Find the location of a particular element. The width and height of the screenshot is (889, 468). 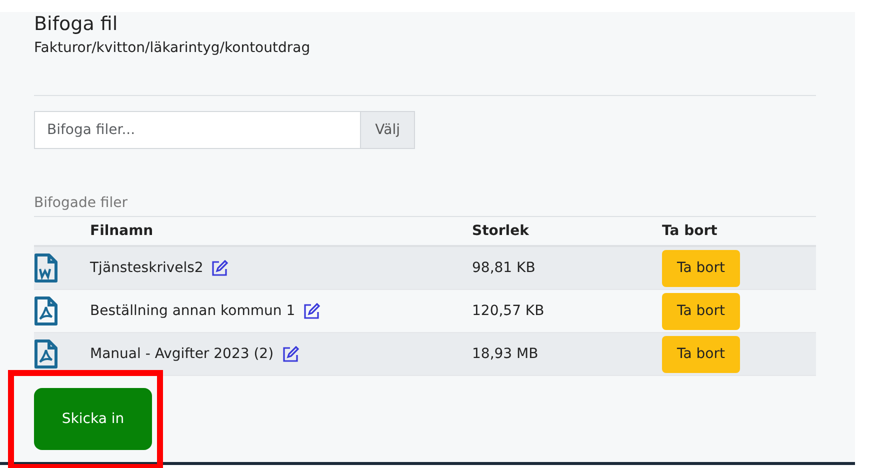

file-size: 18,93 MB is located at coordinates (506, 354).